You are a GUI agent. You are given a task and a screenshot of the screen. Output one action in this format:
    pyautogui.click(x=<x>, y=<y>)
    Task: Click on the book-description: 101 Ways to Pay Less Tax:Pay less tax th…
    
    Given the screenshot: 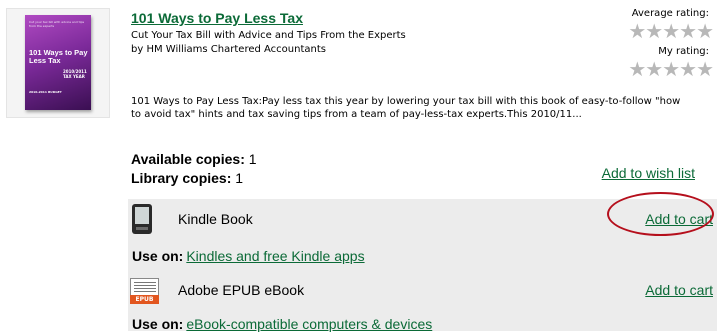 What is the action you would take?
    pyautogui.click(x=406, y=108)
    